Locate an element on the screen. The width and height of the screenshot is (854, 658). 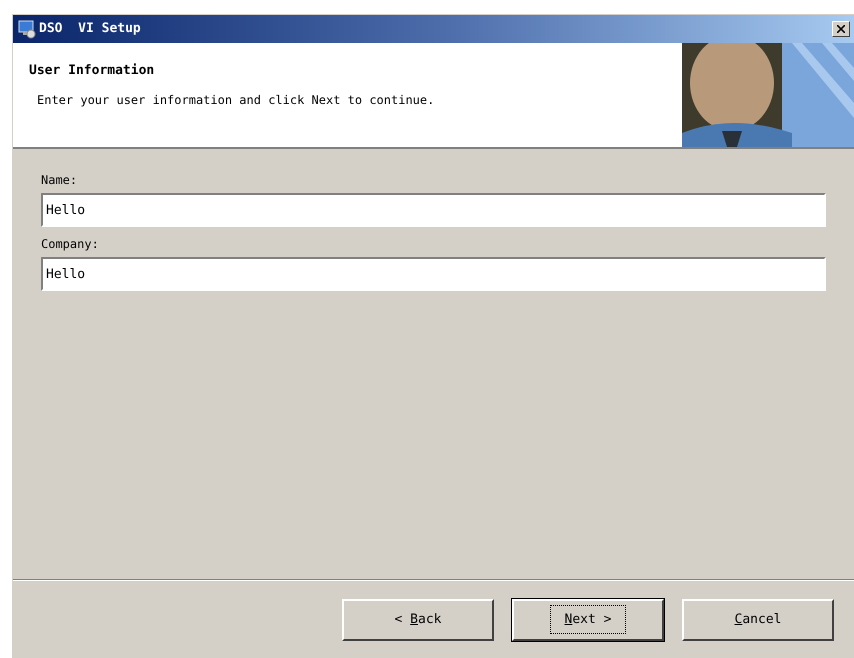
header-subtitle: Enter your user information and click Next to continue. is located at coordinates (236, 100).